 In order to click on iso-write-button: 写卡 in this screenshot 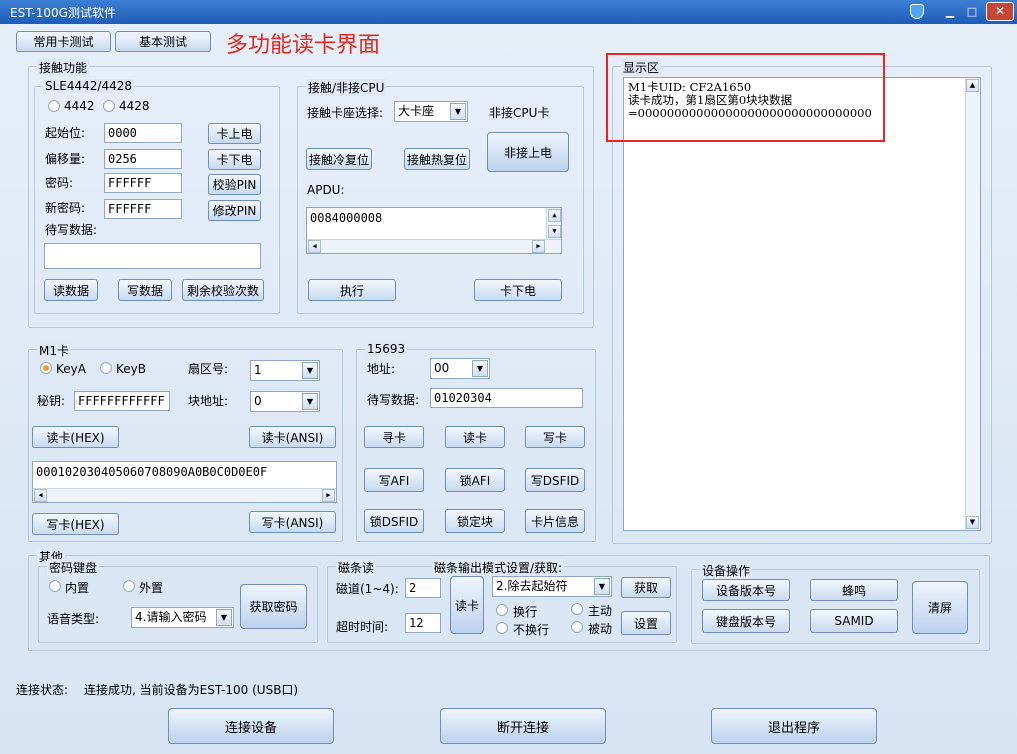, I will do `click(555, 437)`.